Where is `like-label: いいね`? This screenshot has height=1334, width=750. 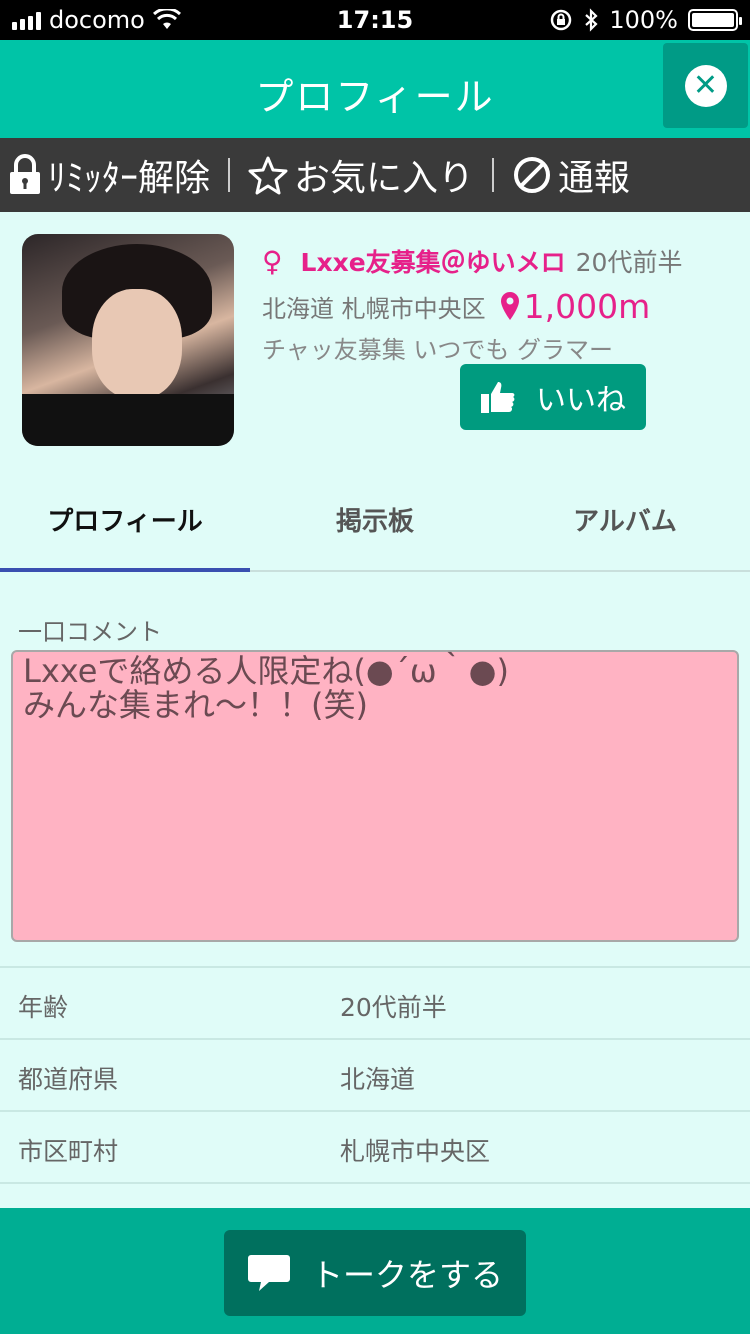
like-label: いいね is located at coordinates (581, 400).